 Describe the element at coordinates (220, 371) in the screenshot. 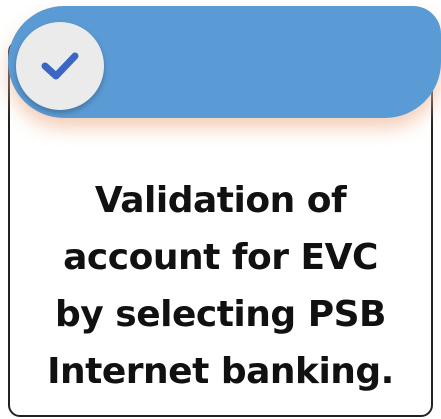

I see `caption-line: Internet banking.` at that location.